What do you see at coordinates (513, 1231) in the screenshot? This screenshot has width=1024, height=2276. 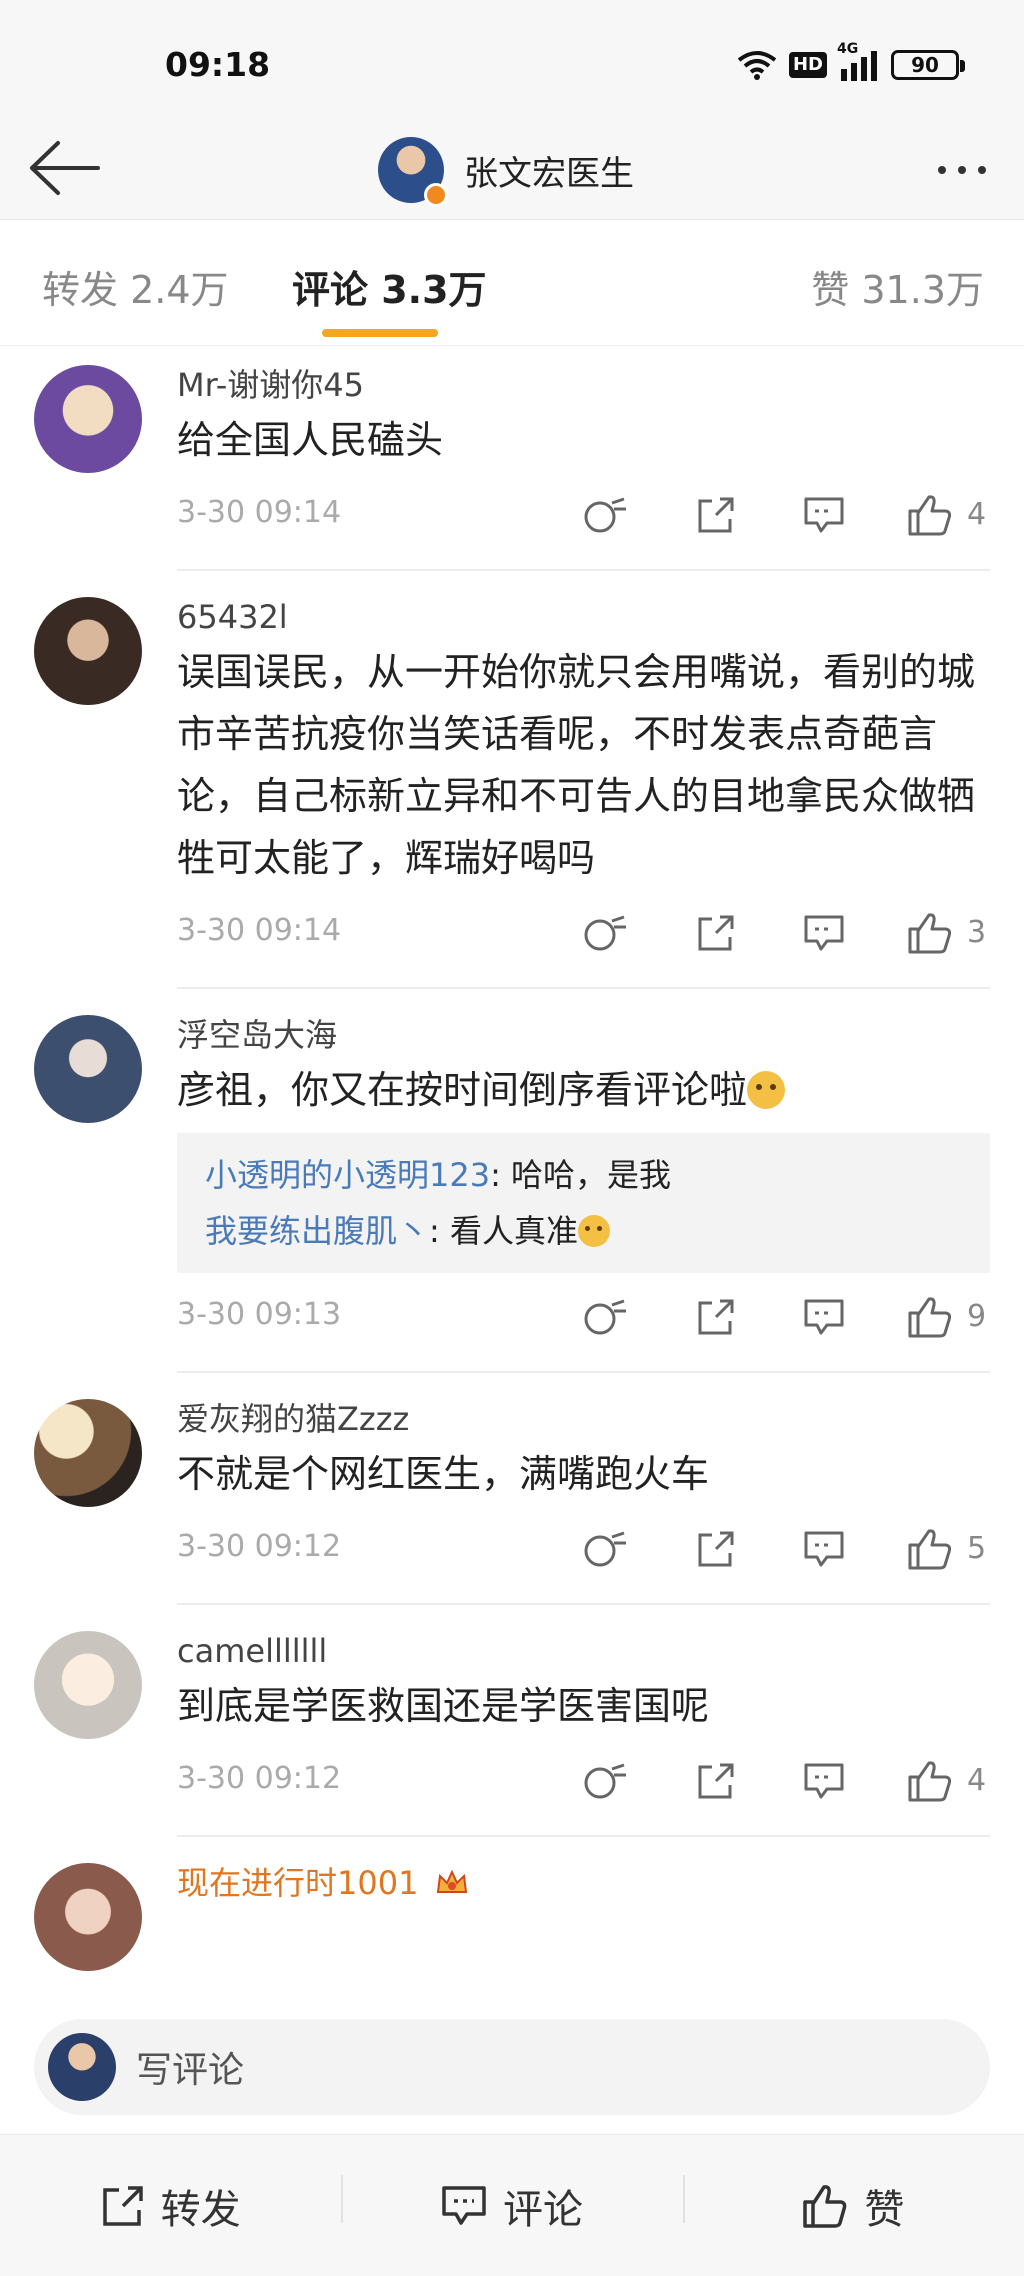 I see `reply-text: 看人真准` at bounding box center [513, 1231].